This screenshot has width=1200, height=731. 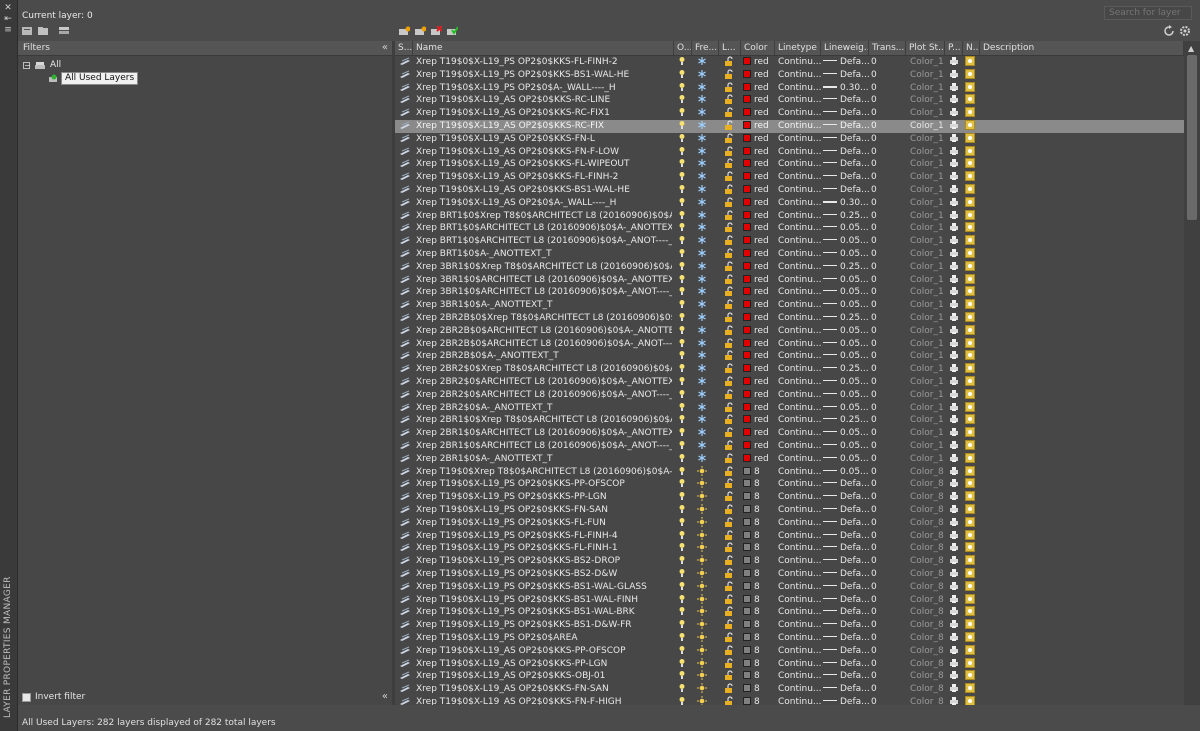 I want to click on column-header-name: Name, so click(x=543, y=48).